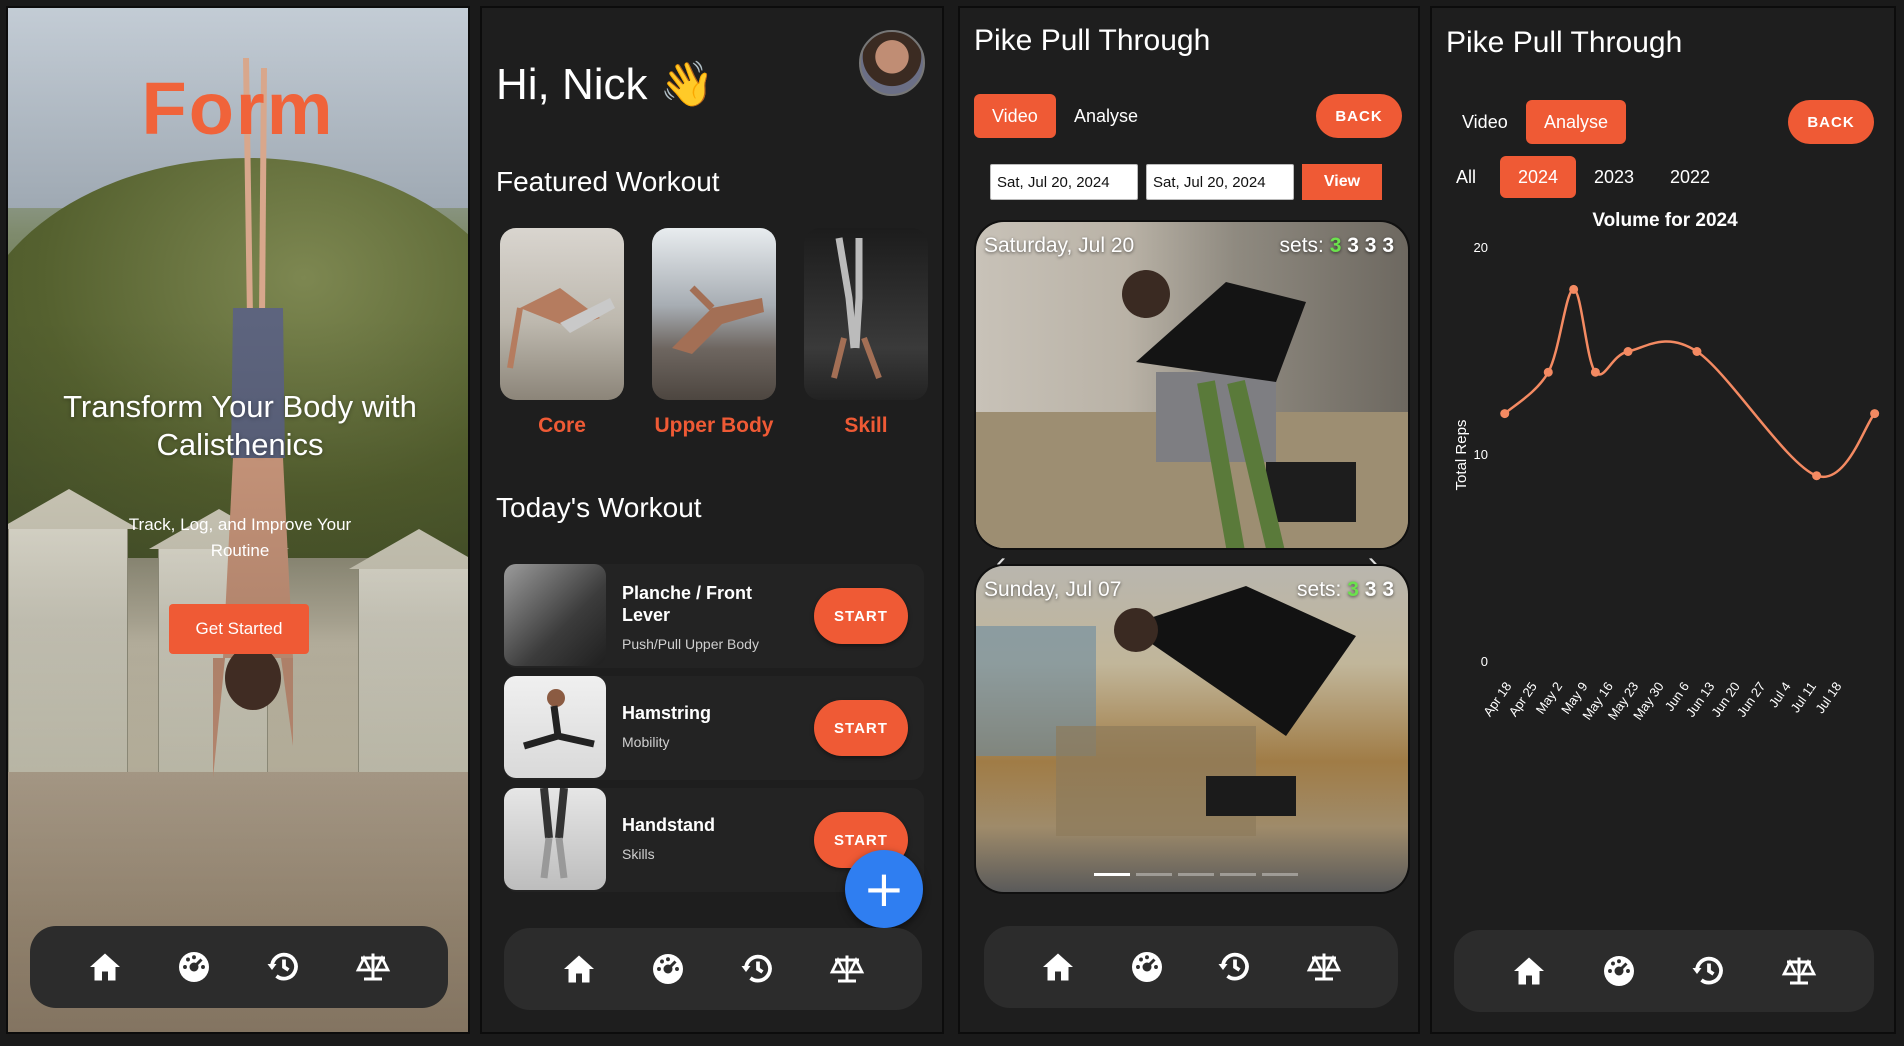 This screenshot has height=1046, width=1904. Describe the element at coordinates (1053, 589) in the screenshot. I see `session-date: Sunday, Jul 07` at that location.